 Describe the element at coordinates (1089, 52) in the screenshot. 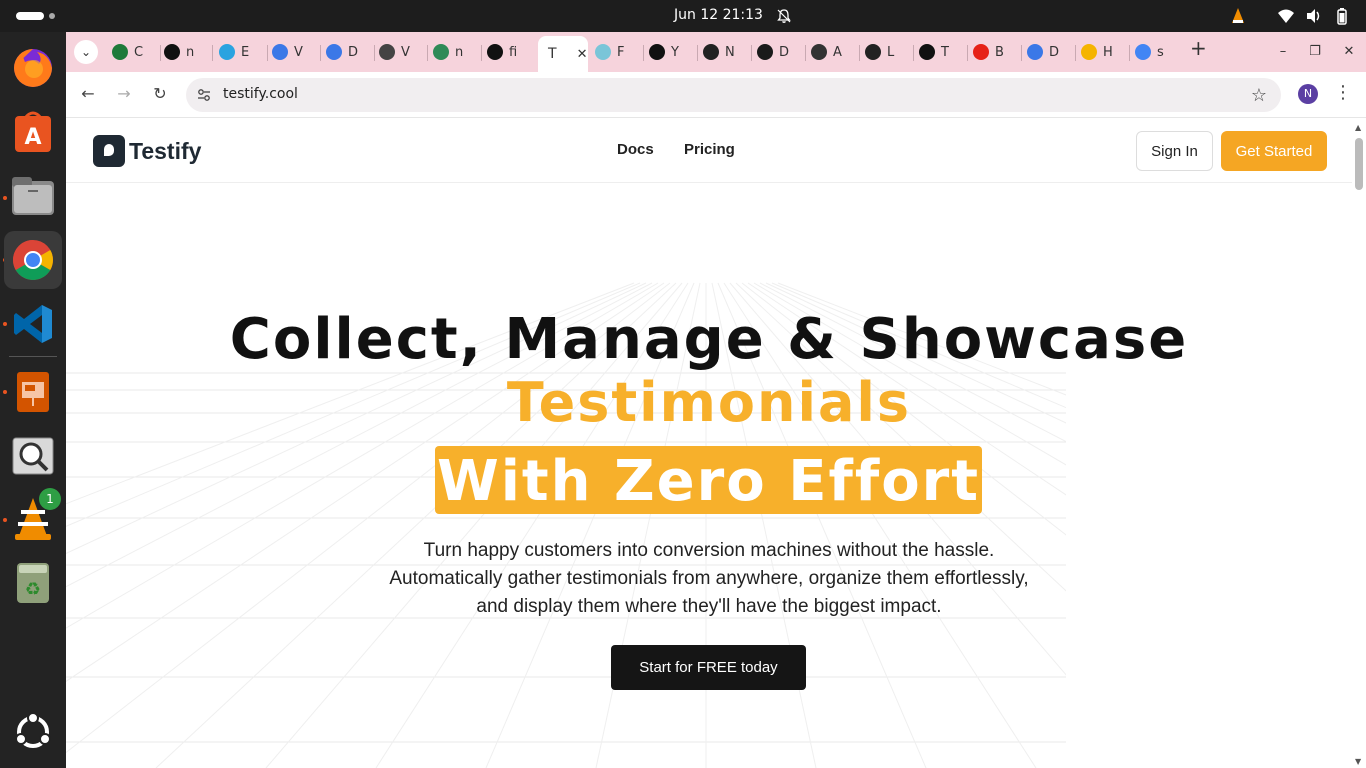

I see `arrow-icon` at that location.